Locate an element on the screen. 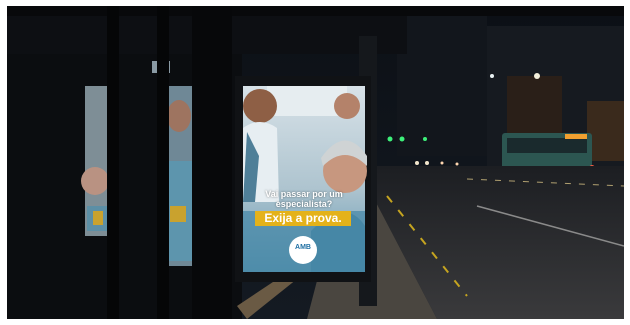 The width and height of the screenshot is (630, 325). amb-logo: AMB is located at coordinates (303, 250).